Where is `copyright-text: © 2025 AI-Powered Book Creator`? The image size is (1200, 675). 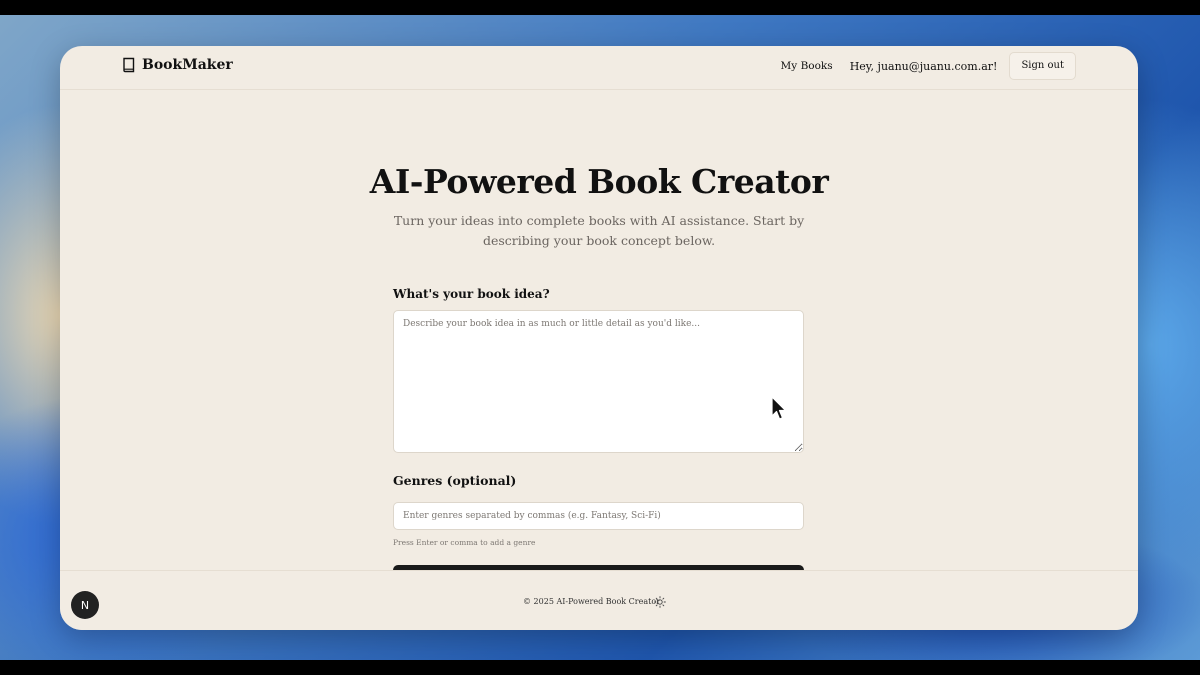
copyright-text: © 2025 AI-Powered Book Creator is located at coordinates (591, 601).